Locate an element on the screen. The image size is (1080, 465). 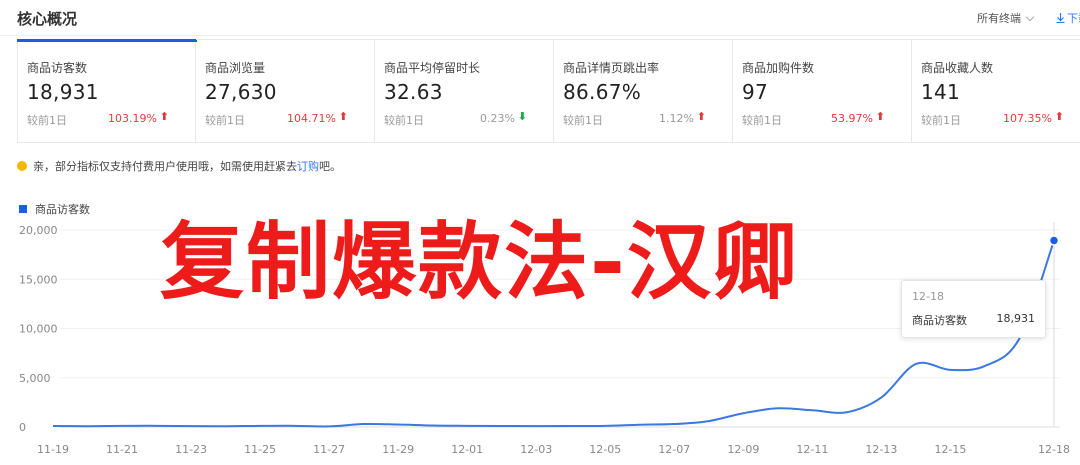
y-tick-label: 0 is located at coordinates (22, 427).